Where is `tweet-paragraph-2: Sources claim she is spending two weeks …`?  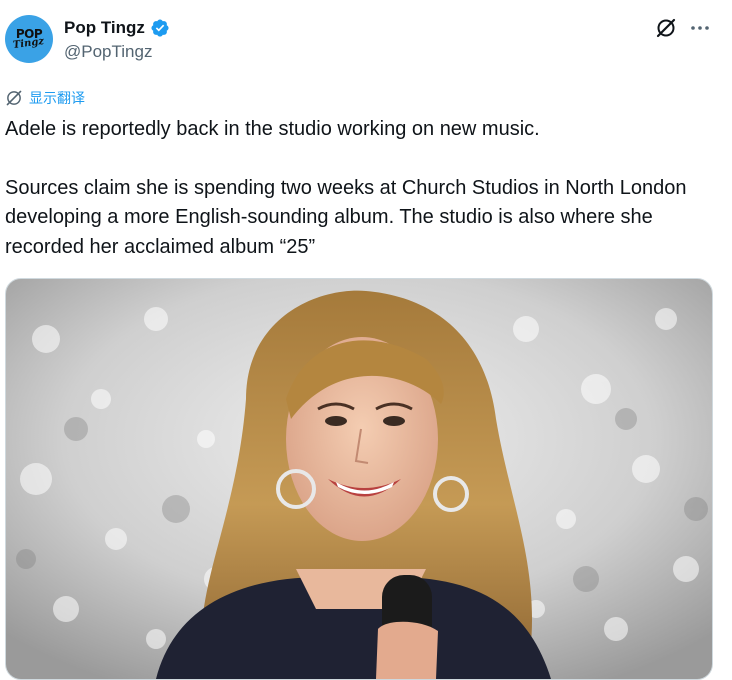 tweet-paragraph-2: Sources claim she is spending two weeks … is located at coordinates (346, 217).